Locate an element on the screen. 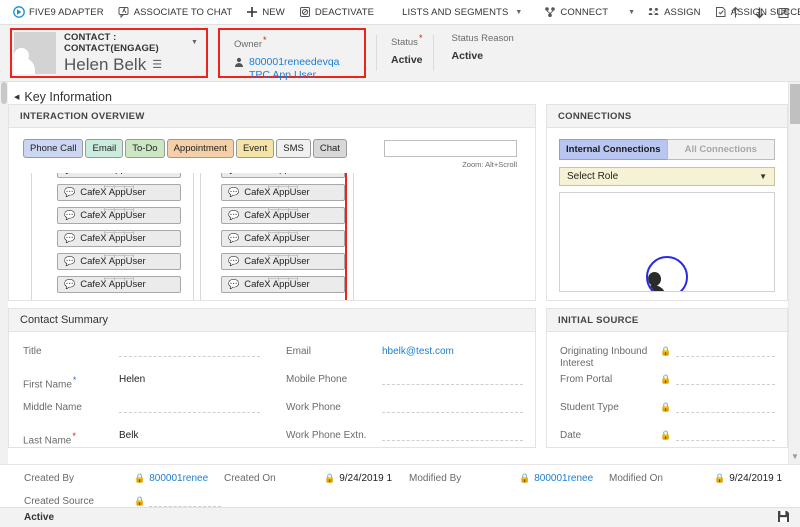 The image size is (800, 527). command-assign: ASSIGN is located at coordinates (674, 12).